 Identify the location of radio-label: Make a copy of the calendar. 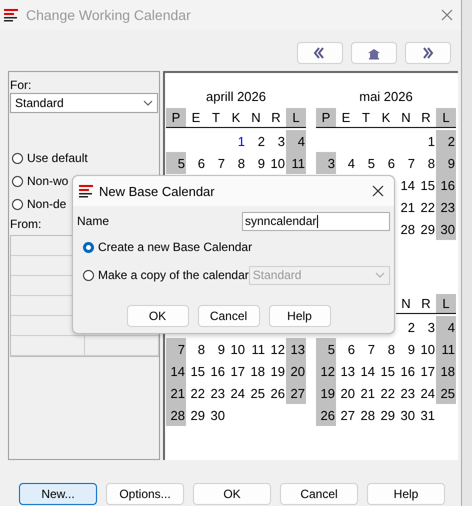
(173, 275).